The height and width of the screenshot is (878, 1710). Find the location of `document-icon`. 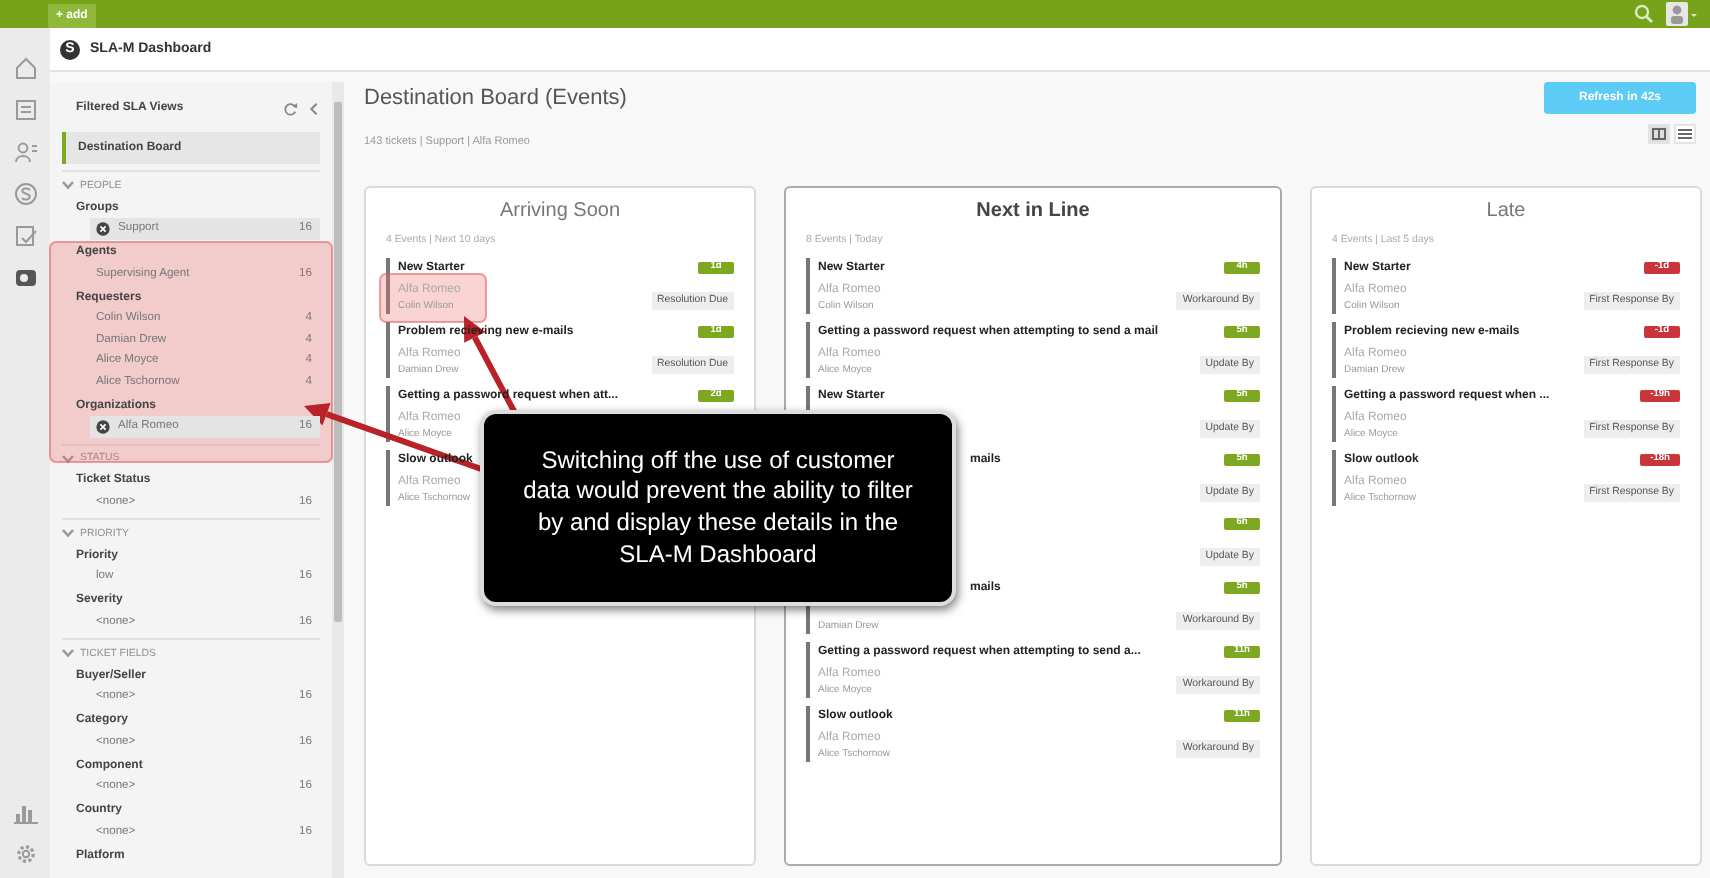

document-icon is located at coordinates (25, 110).